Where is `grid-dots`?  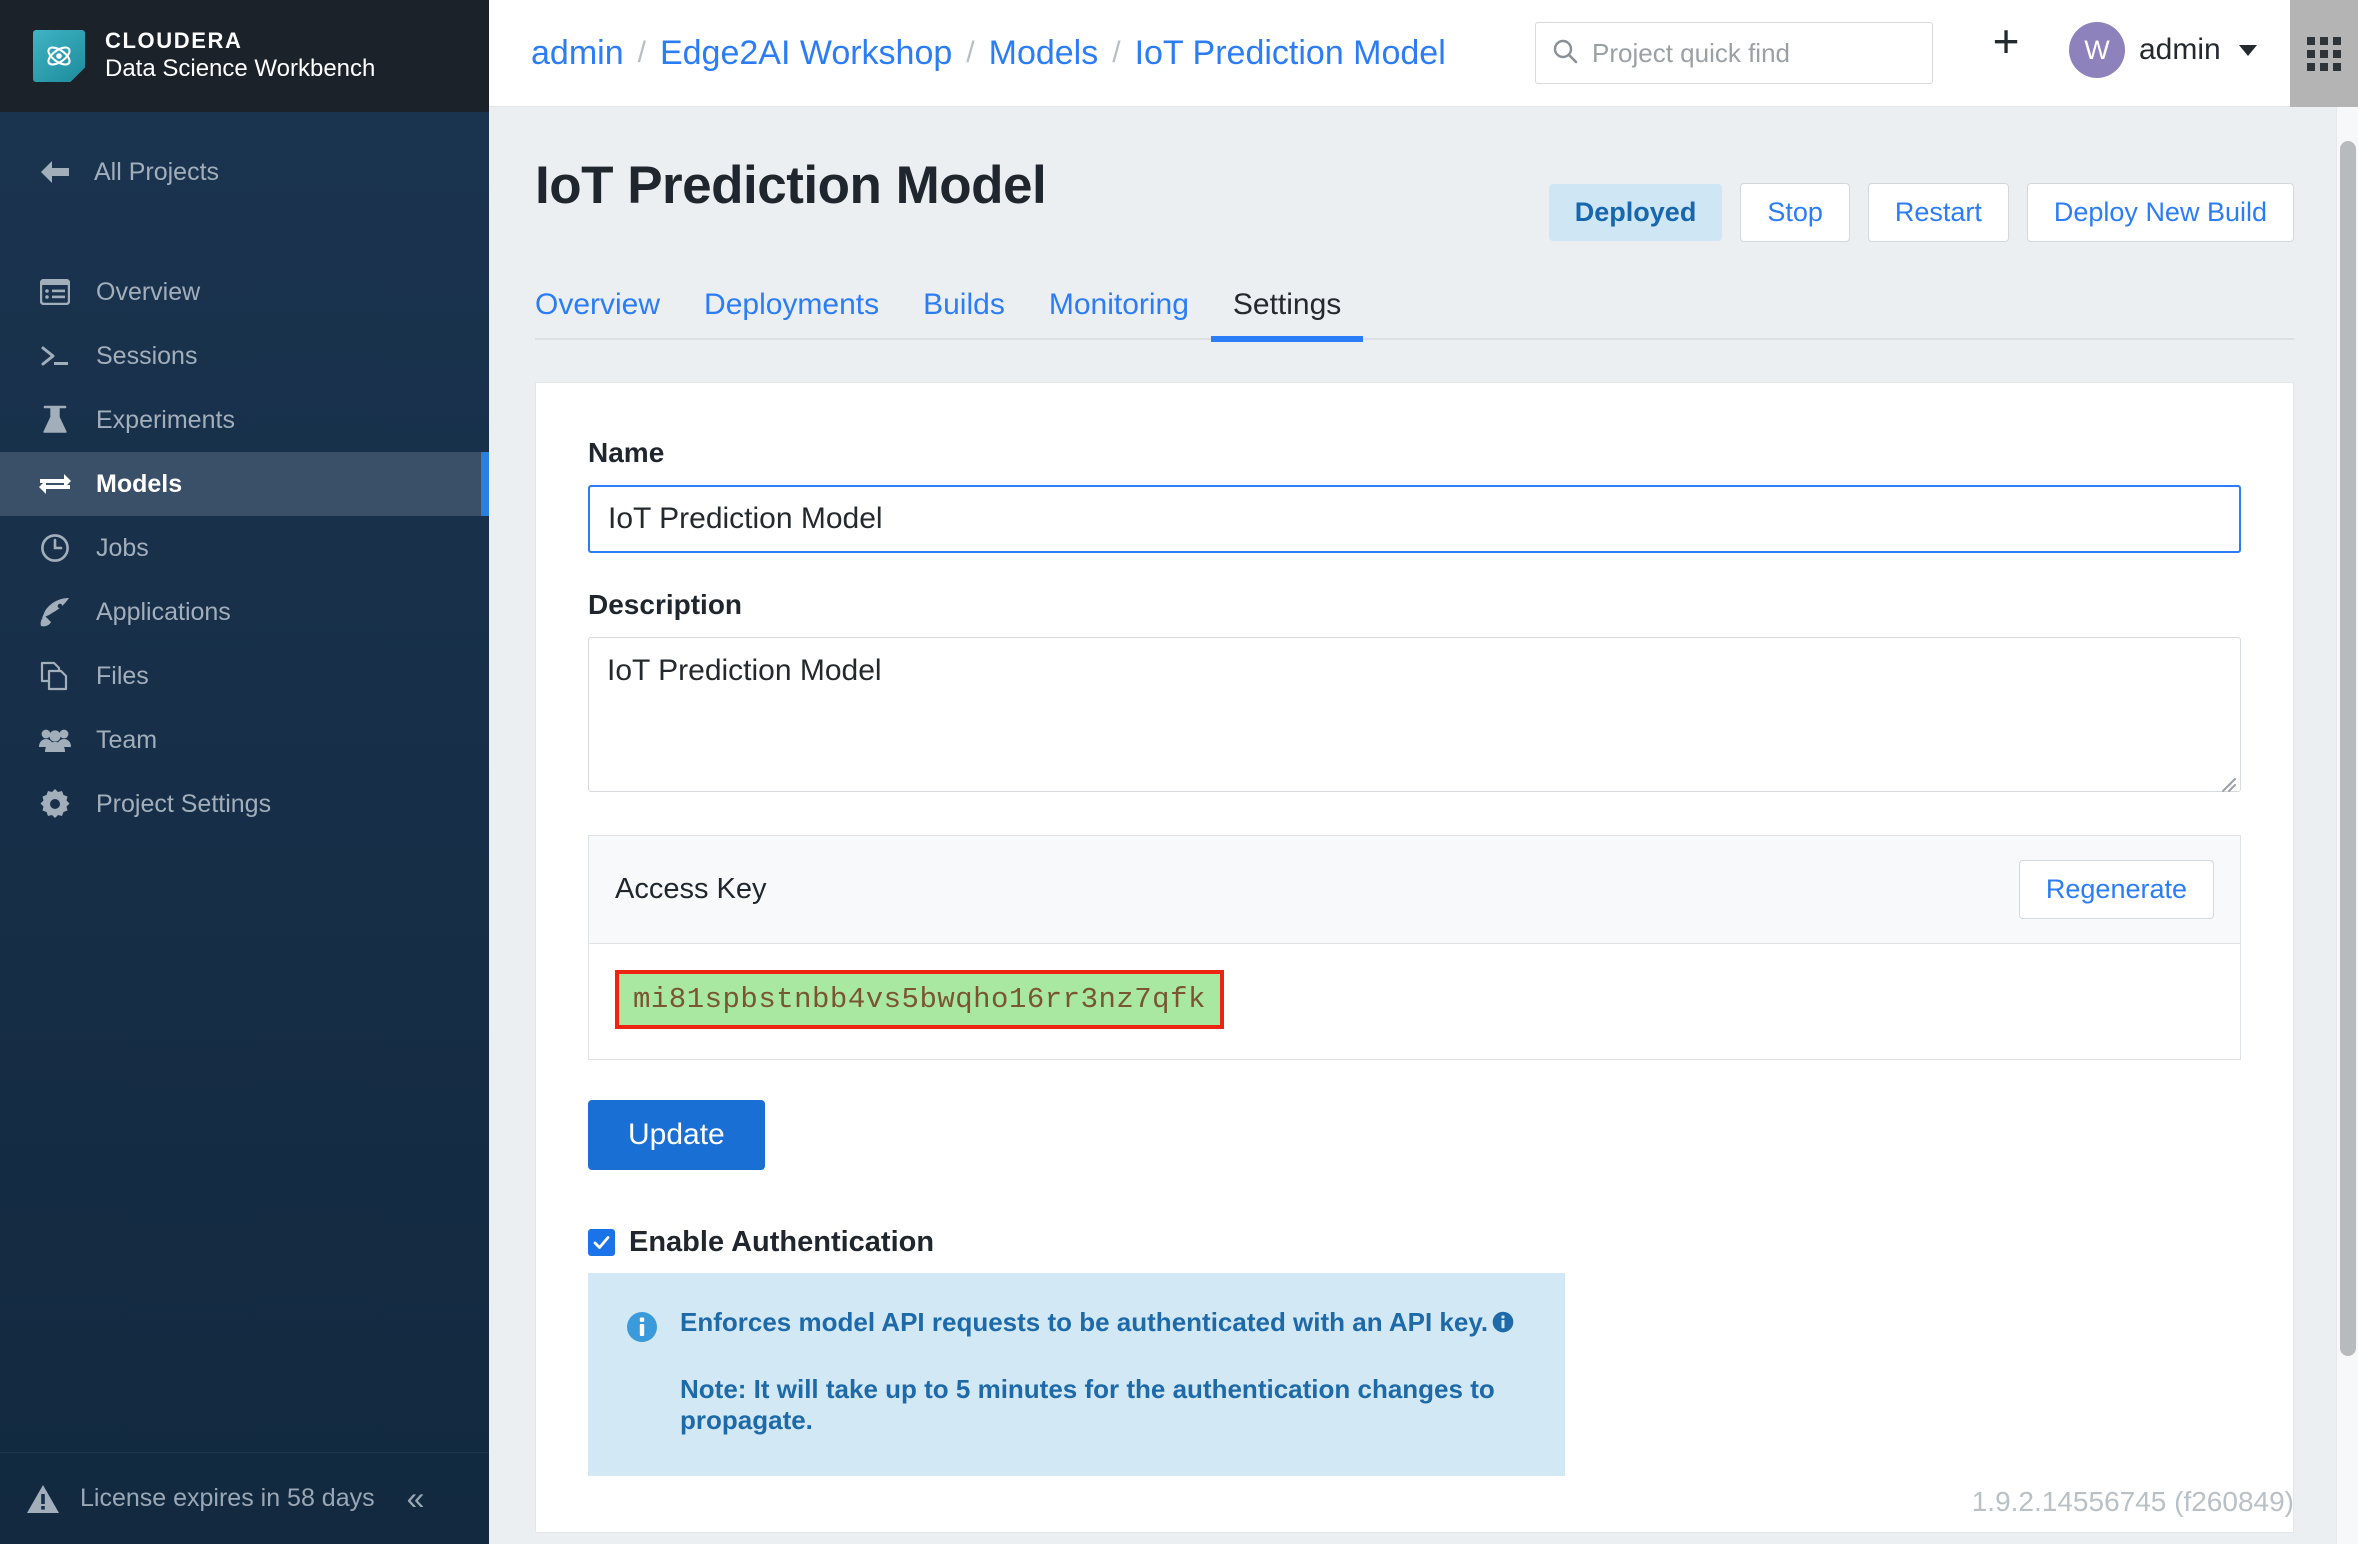 grid-dots is located at coordinates (2324, 53).